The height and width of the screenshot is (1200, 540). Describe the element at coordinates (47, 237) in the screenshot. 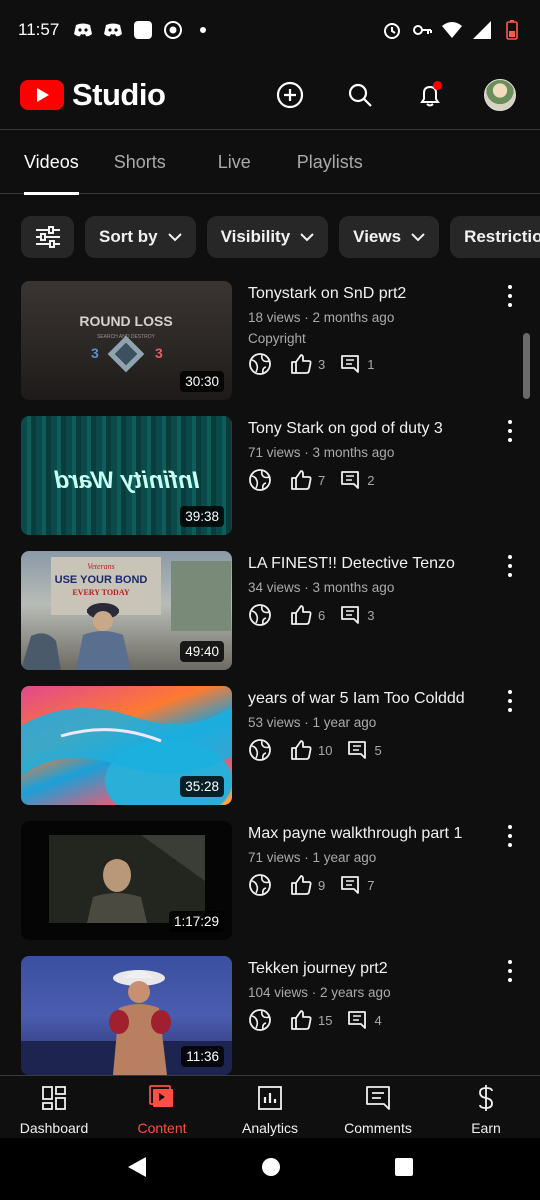

I see `filter-button` at that location.